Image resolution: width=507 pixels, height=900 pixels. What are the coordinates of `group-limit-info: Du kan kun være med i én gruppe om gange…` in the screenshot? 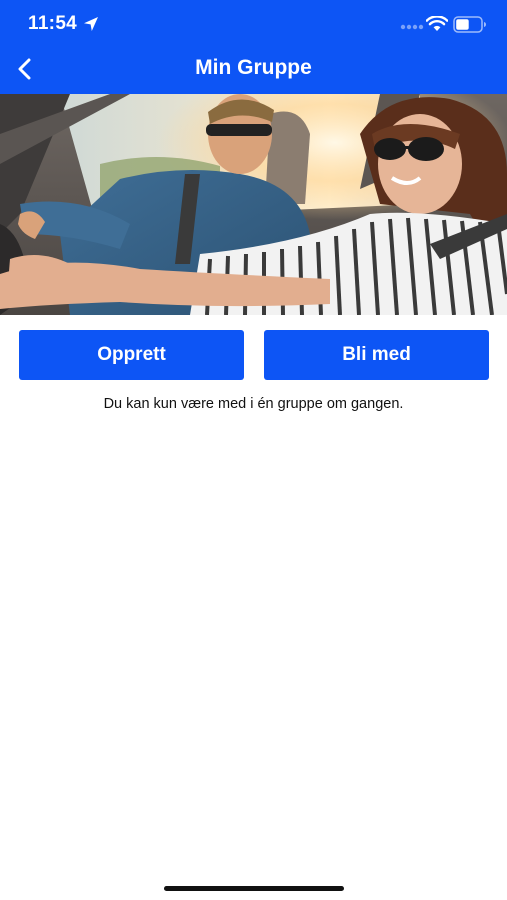 It's located at (253, 404).